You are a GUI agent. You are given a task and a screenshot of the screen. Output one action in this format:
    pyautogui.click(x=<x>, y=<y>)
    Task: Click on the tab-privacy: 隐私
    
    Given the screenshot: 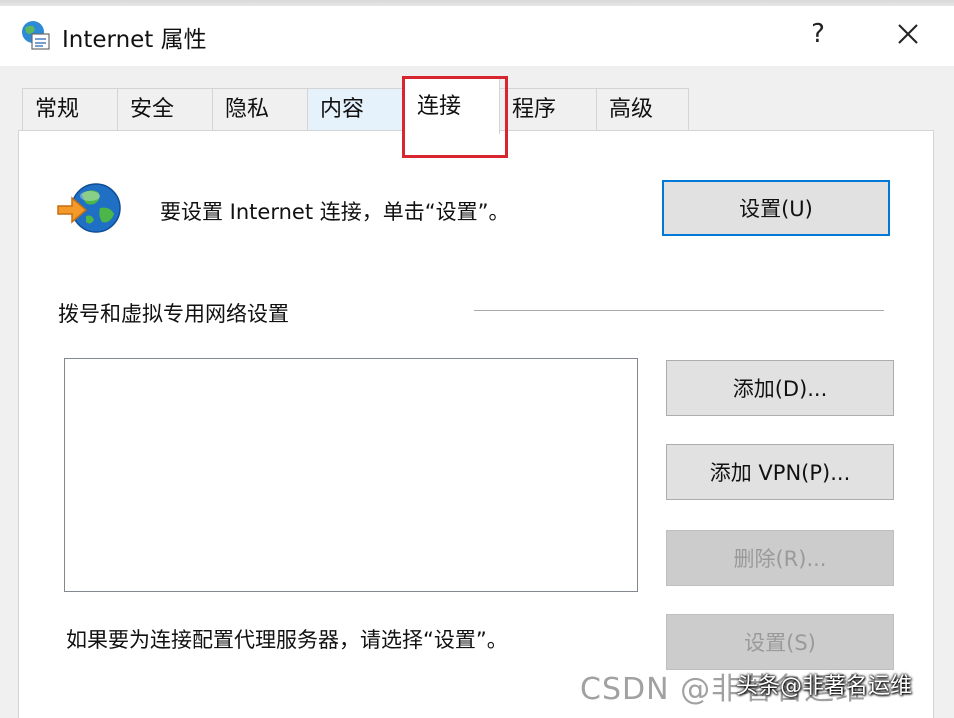 What is the action you would take?
    pyautogui.click(x=260, y=109)
    